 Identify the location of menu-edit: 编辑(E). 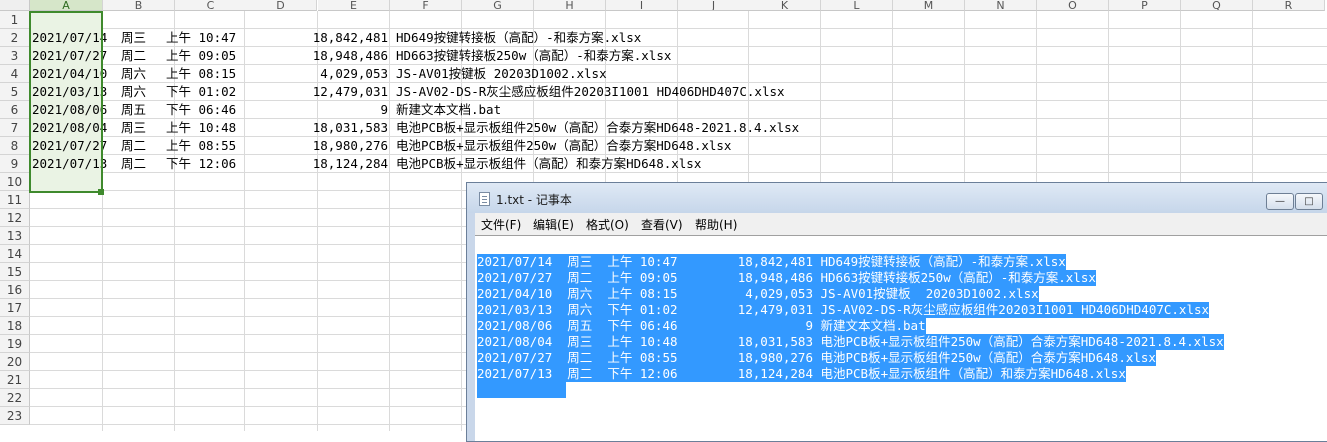
(553, 224).